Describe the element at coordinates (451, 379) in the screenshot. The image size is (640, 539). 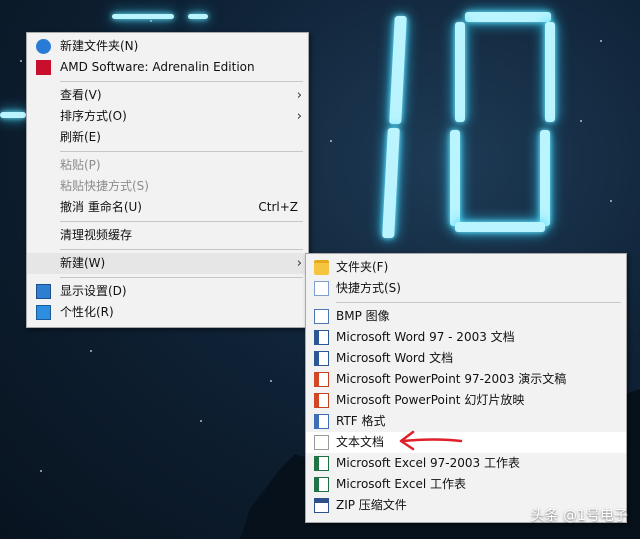
I see `submenu-item-label: Microsoft PowerPoint 97-2003 演示文稿` at that location.